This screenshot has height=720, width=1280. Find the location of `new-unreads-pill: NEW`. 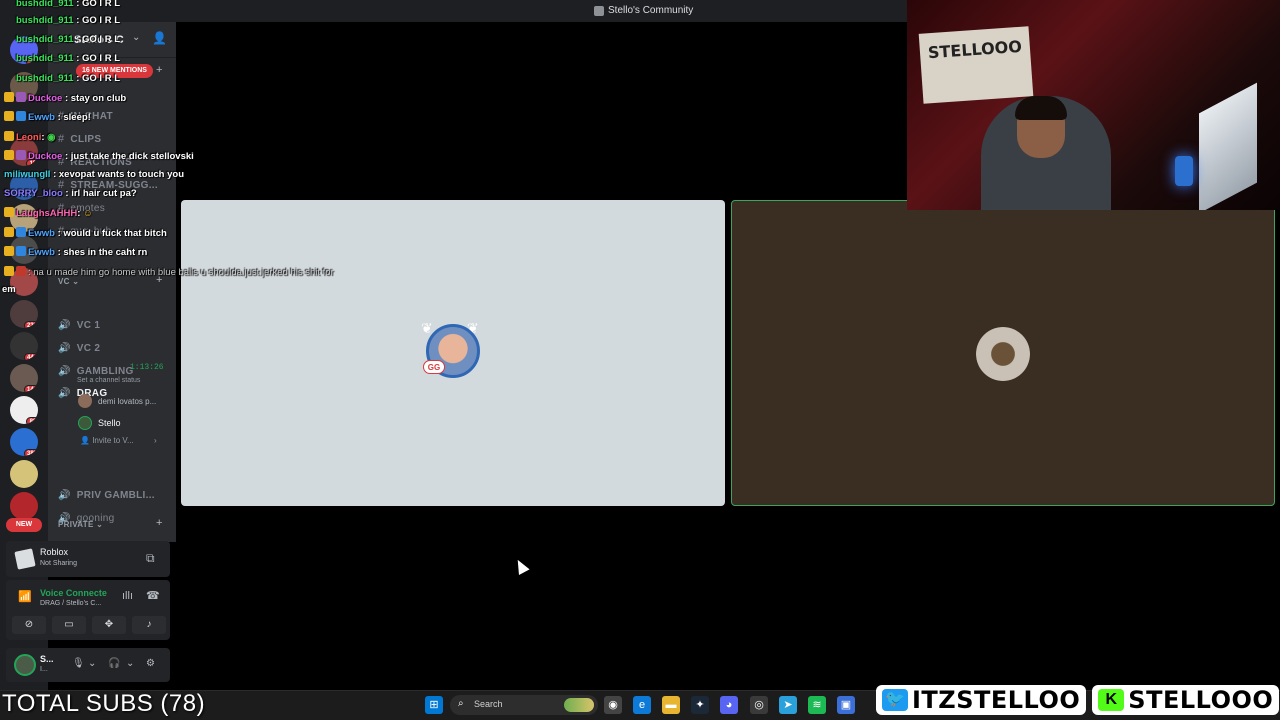

new-unreads-pill: NEW is located at coordinates (24, 525).